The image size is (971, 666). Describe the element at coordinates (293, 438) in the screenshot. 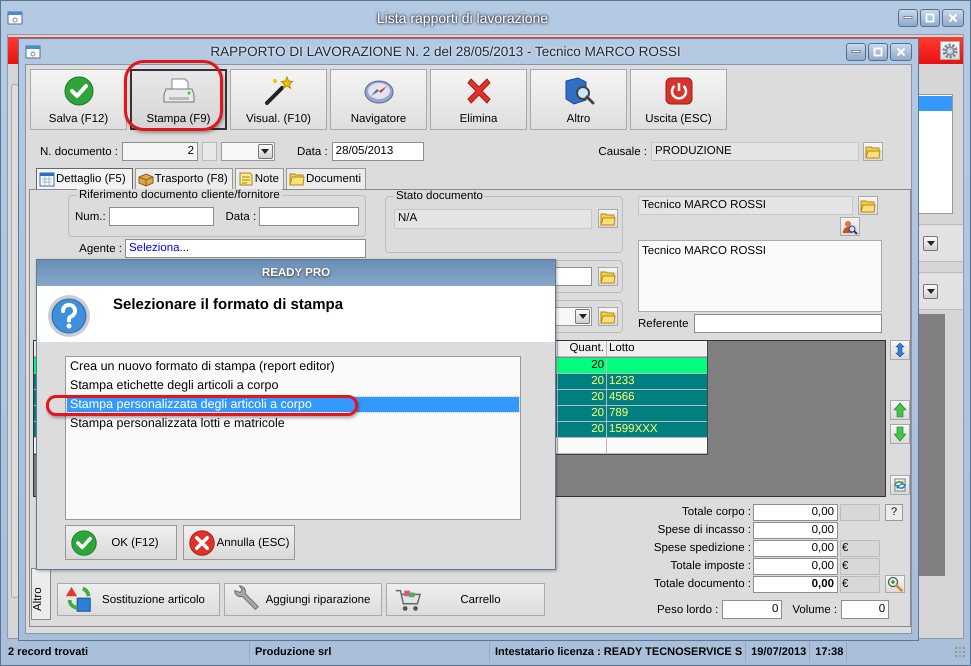

I see `list-box: Crea un nuovo formato di stampa (report editor) Stampa etichette degli articoli a corpo Stampa personalizzata degli articoli a corpo Stampa personalizzata lotti e matricole` at that location.